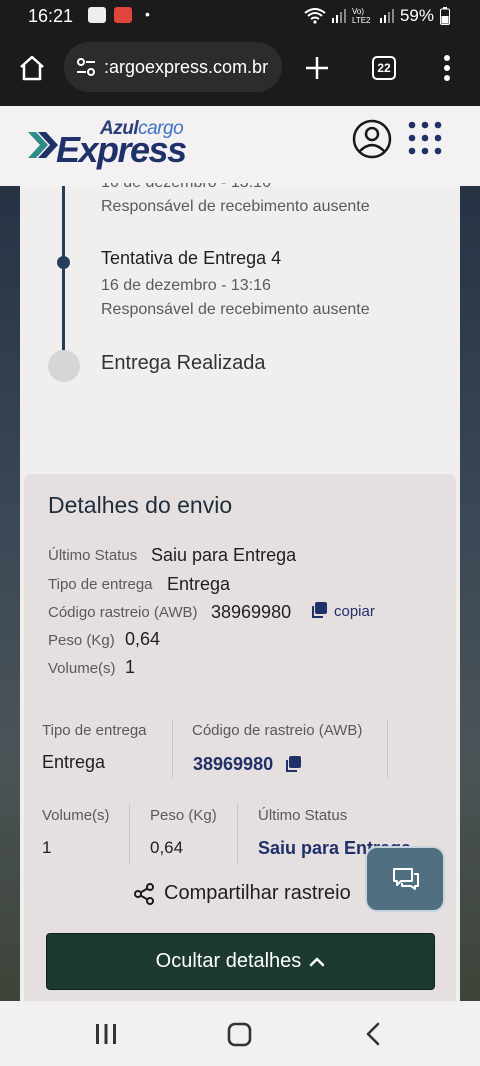 The height and width of the screenshot is (1066, 480). I want to click on copy-button: copiar, so click(346, 612).